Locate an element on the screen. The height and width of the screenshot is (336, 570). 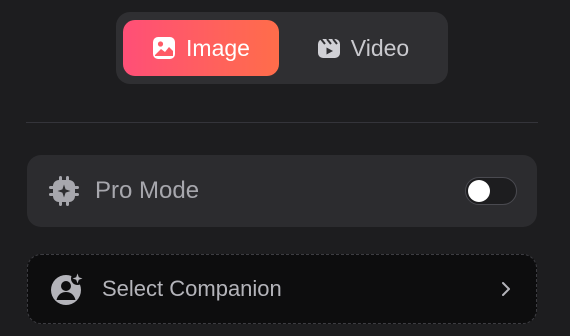
pro-mode-label: Pro Mode is located at coordinates (147, 190).